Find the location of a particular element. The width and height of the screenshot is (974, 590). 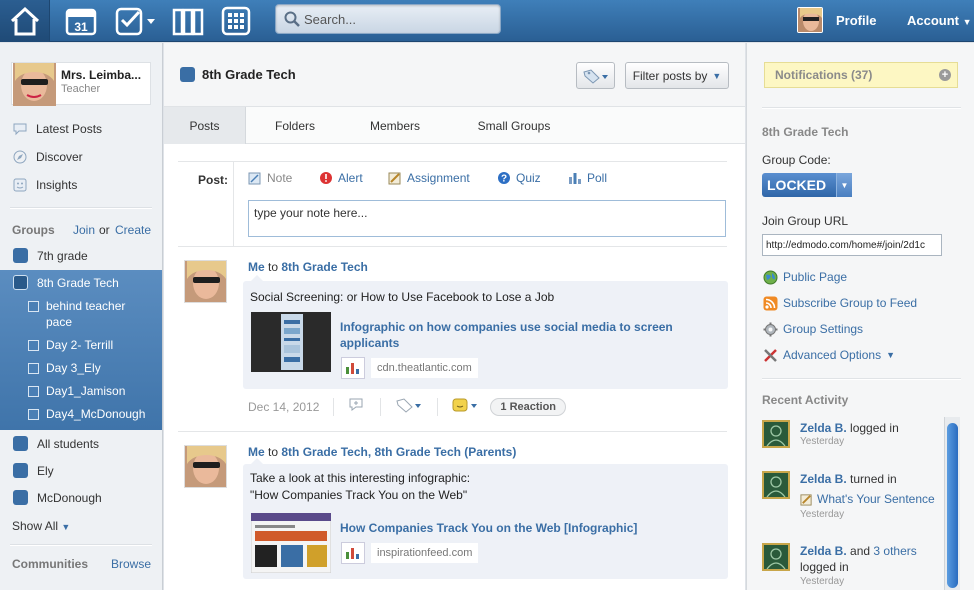

reaction-count-badge: 1 Reaction is located at coordinates (528, 406).